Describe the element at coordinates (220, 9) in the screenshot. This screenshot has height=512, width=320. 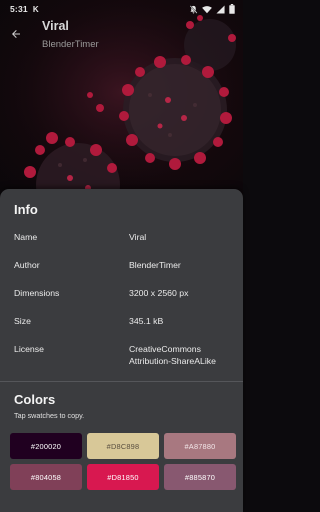
I see `cellular-signal-icon` at that location.